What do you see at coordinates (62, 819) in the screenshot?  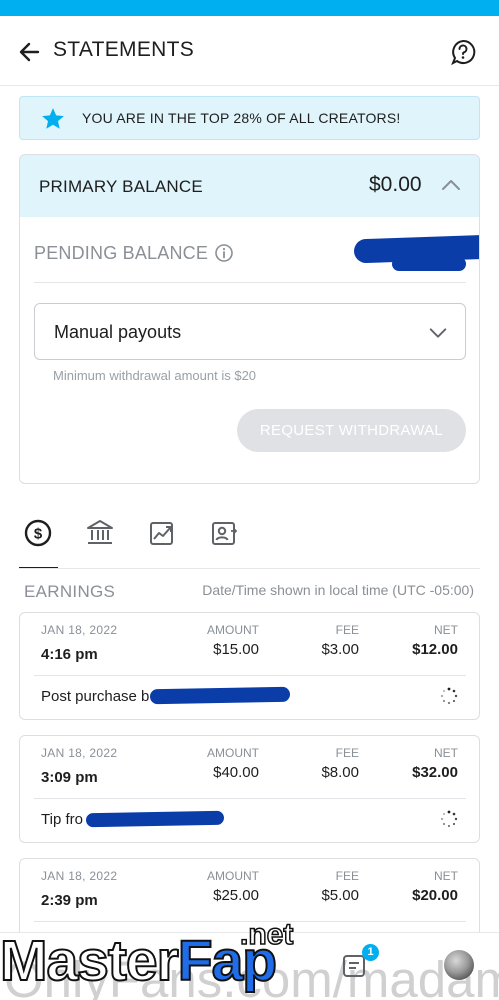 I see `earning-description: Tip fro` at bounding box center [62, 819].